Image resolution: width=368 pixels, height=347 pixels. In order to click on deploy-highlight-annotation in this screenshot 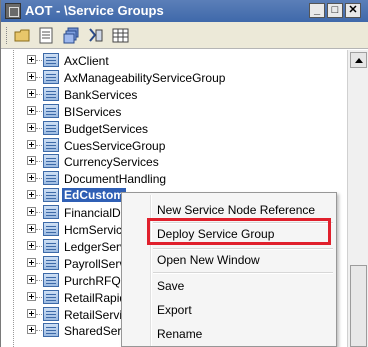, I will do `click(239, 231)`.